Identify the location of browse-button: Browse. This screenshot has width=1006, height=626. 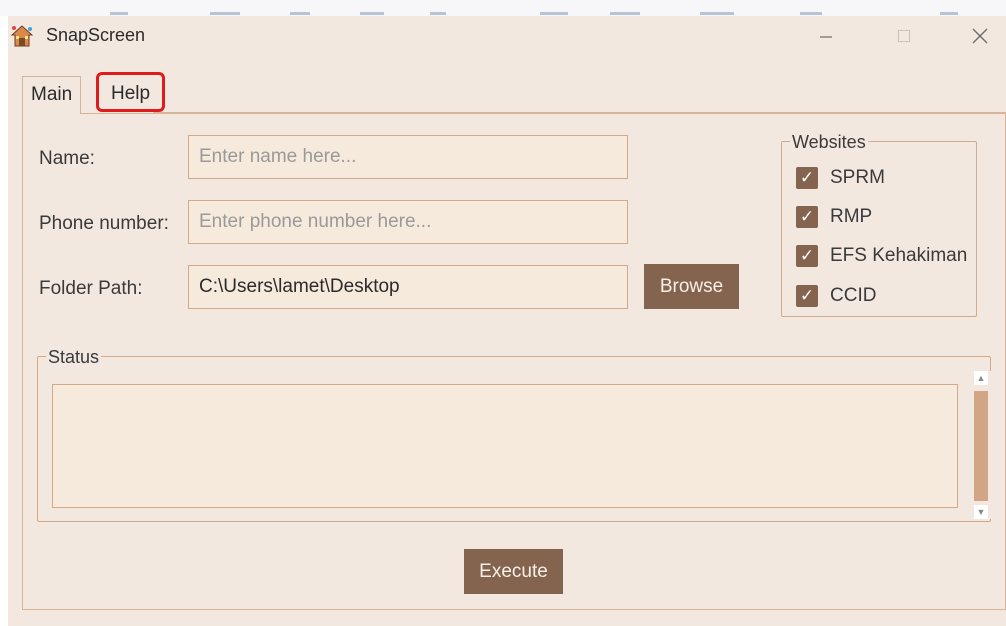
(691, 286).